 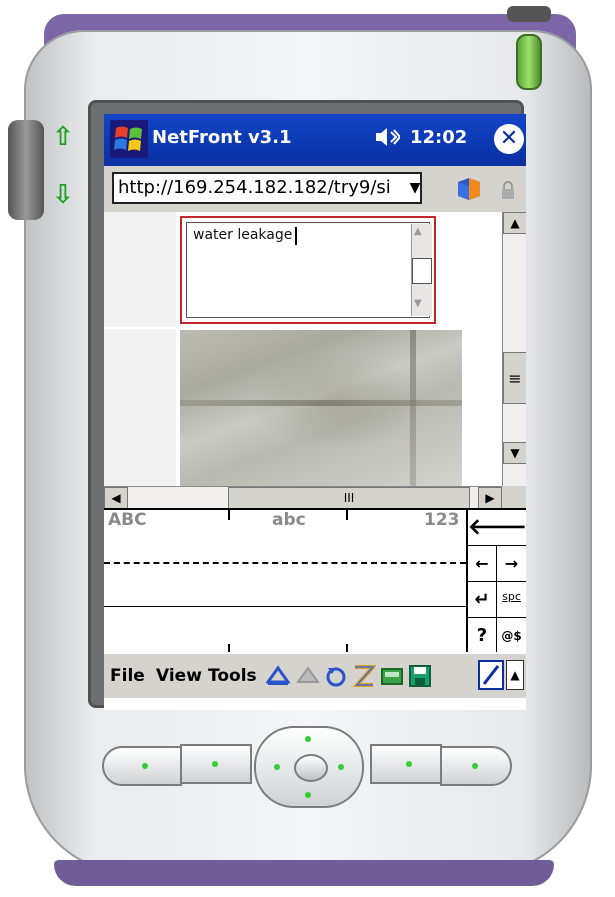 I want to click on cursor-right-key: →, so click(x=511, y=564).